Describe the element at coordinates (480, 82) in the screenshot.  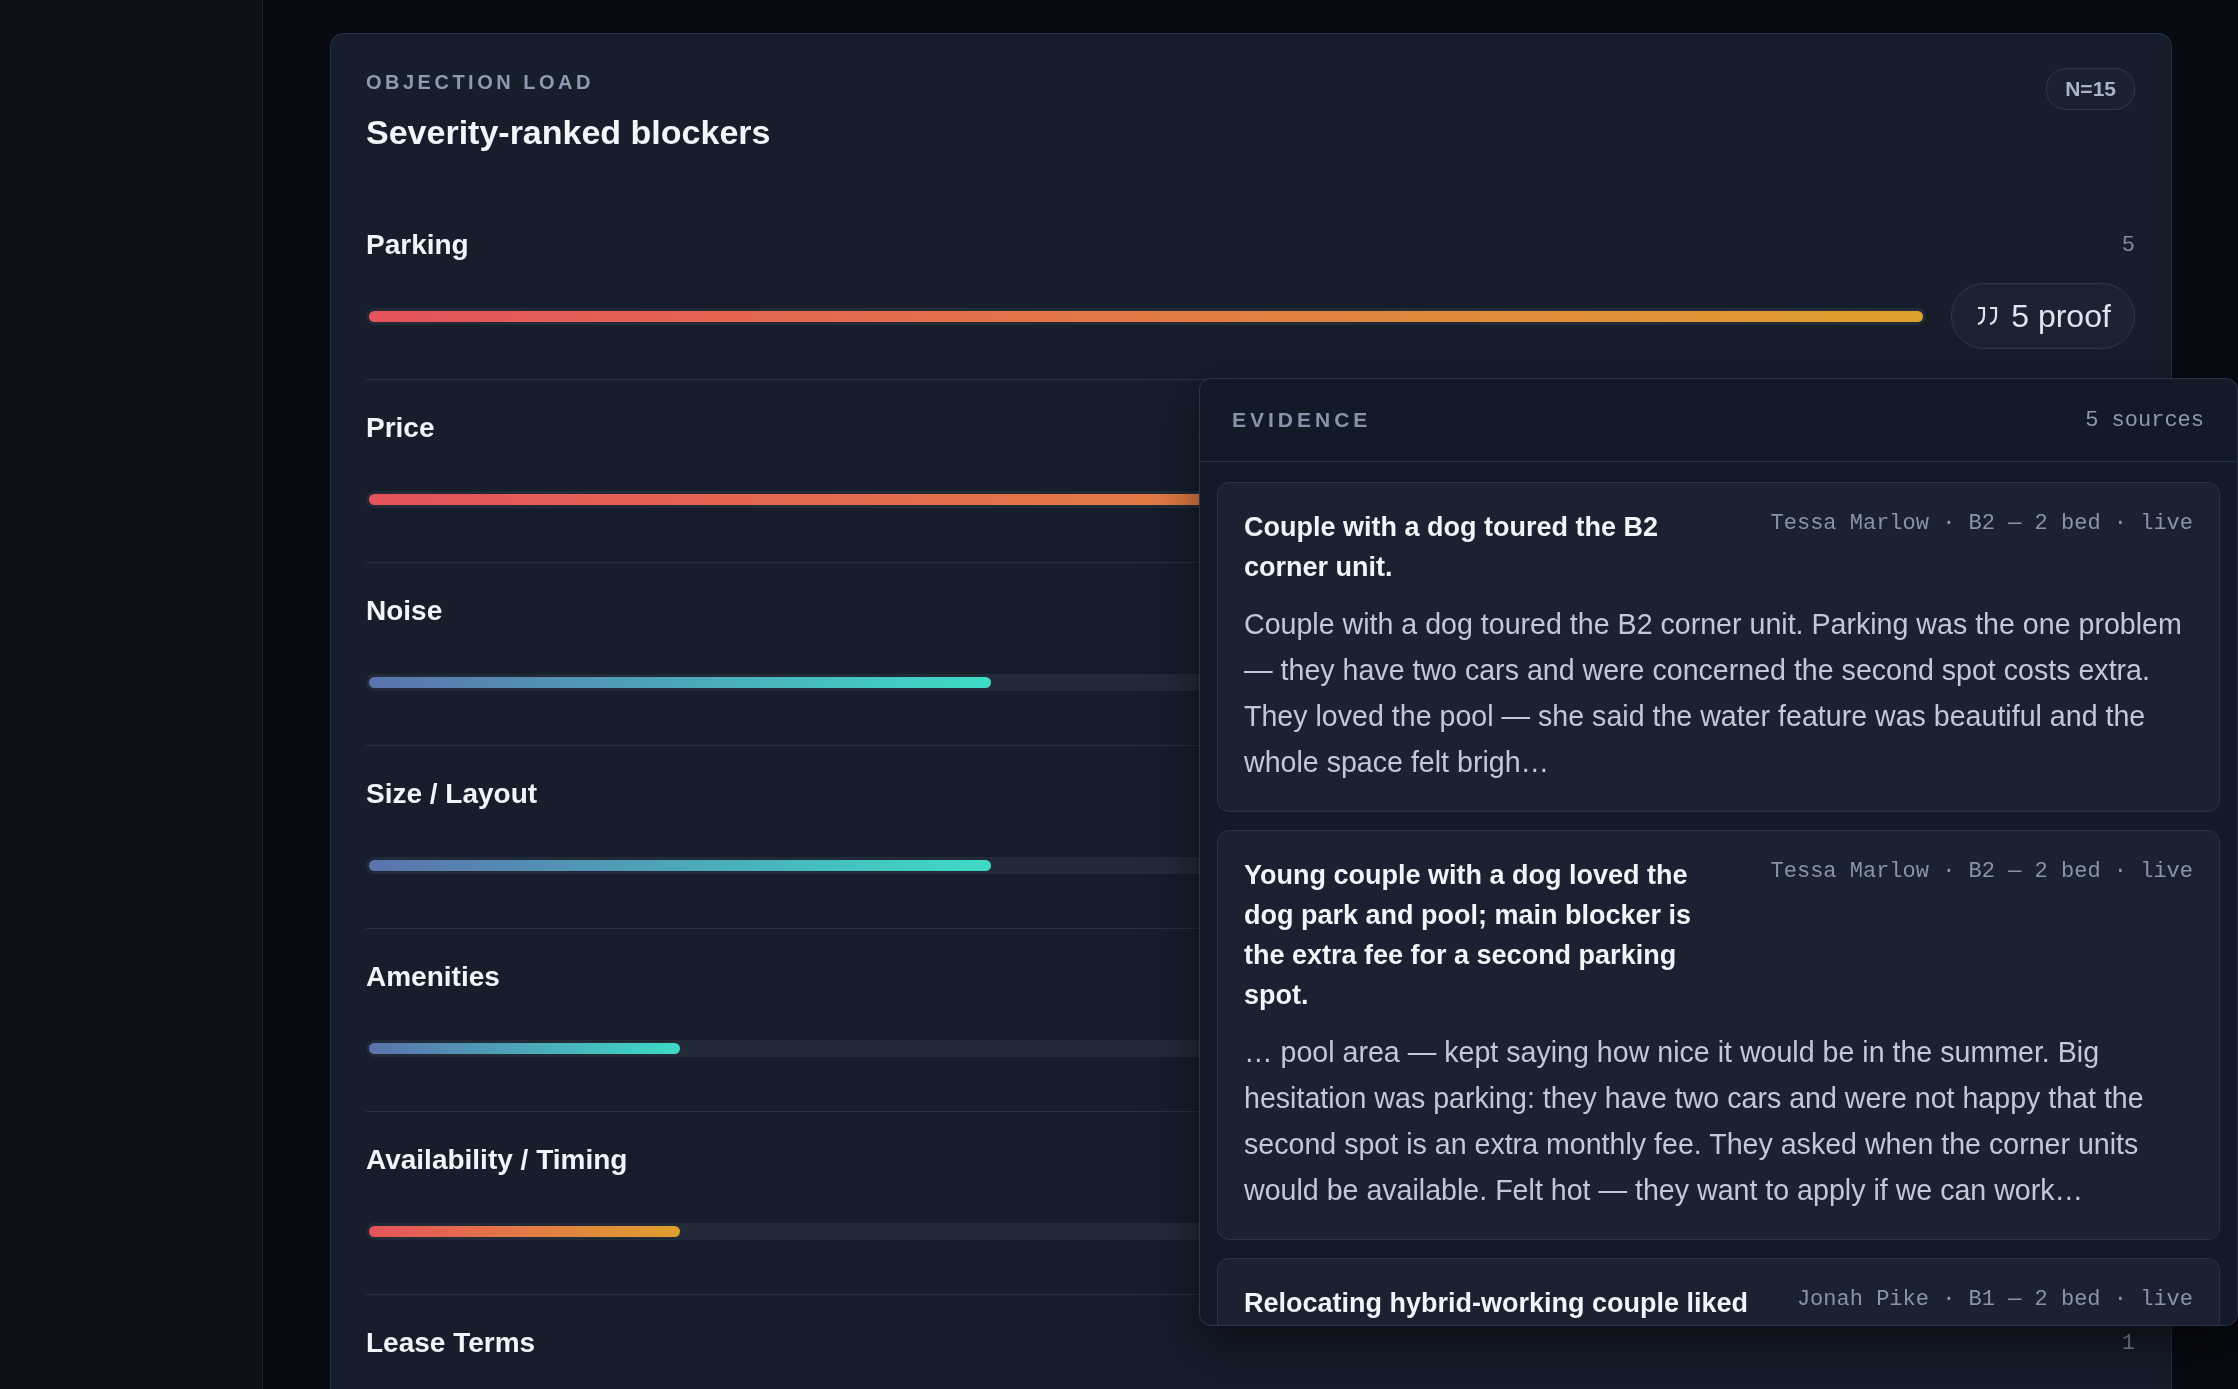
I see `section-overline: OBJECTION LOAD` at that location.